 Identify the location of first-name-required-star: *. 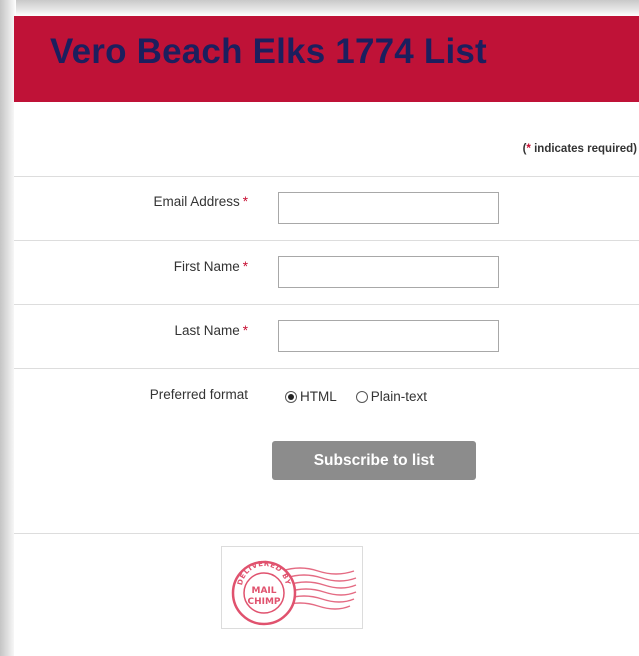
(245, 266).